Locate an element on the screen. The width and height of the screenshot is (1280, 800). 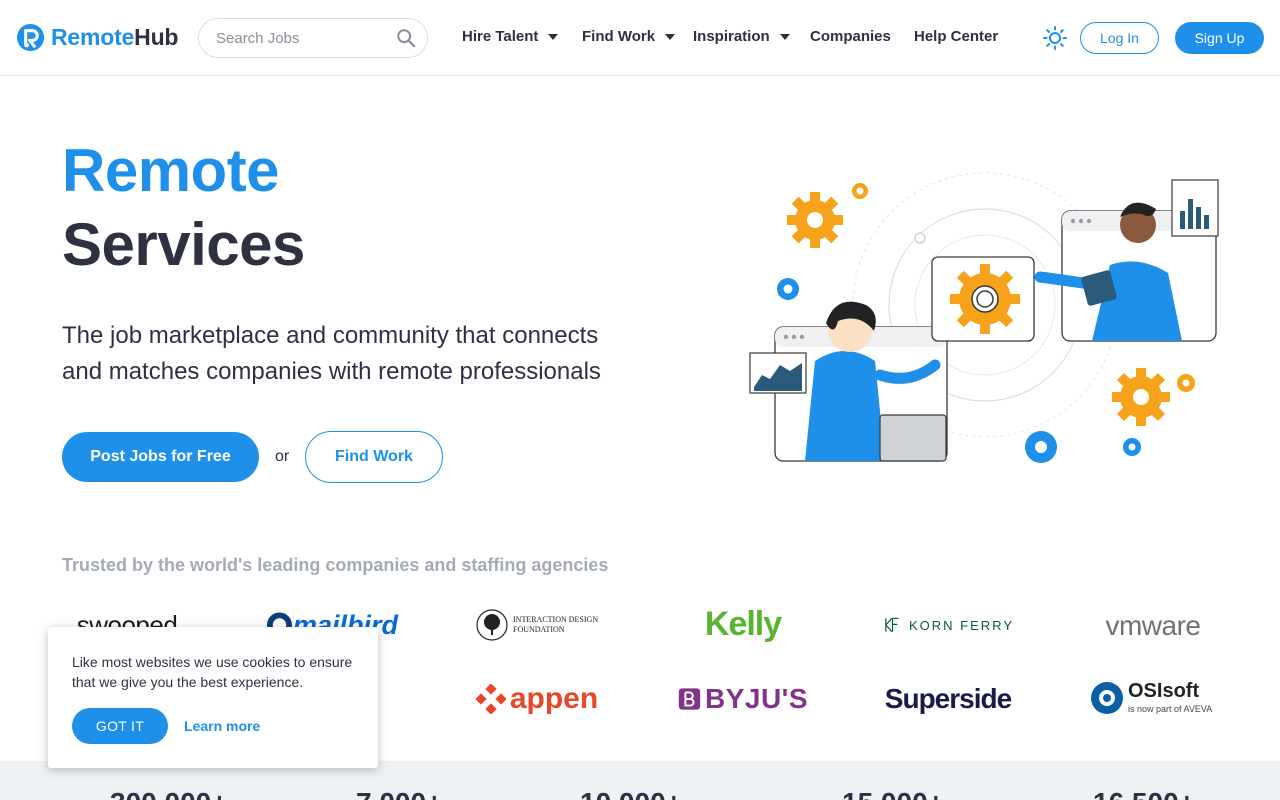
search-box is located at coordinates (313, 38).